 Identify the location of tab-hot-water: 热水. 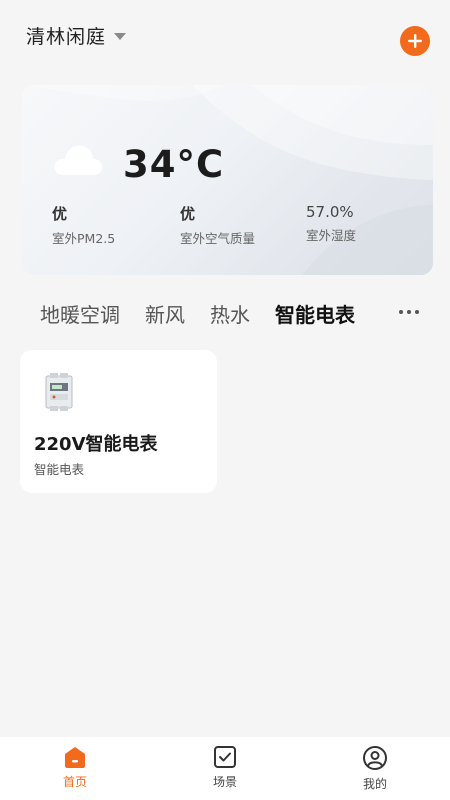
(230, 313).